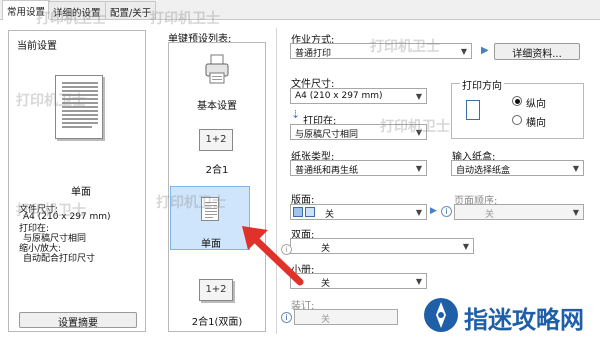  What do you see at coordinates (81, 192) in the screenshot?
I see `preview-caption: 单面` at bounding box center [81, 192].